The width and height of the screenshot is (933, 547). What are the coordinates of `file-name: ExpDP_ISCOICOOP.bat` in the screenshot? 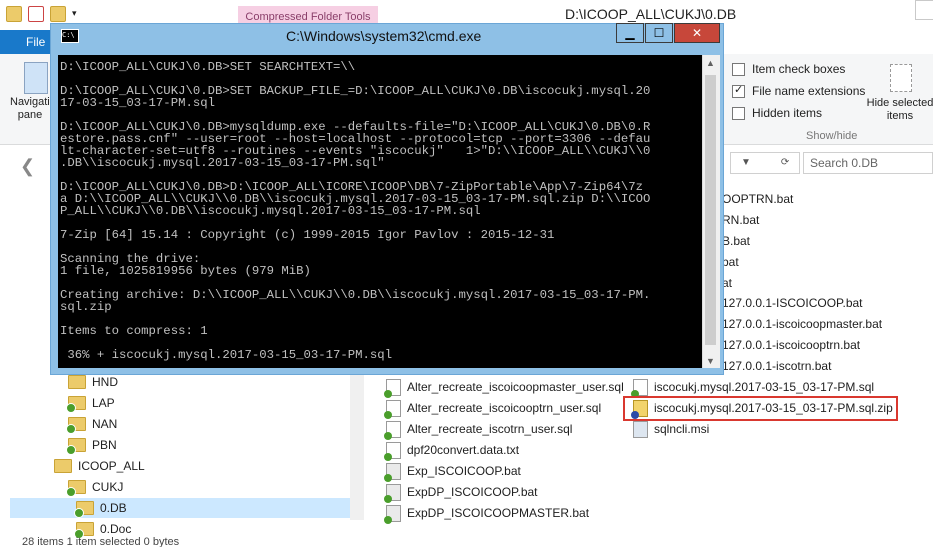 It's located at (472, 492).